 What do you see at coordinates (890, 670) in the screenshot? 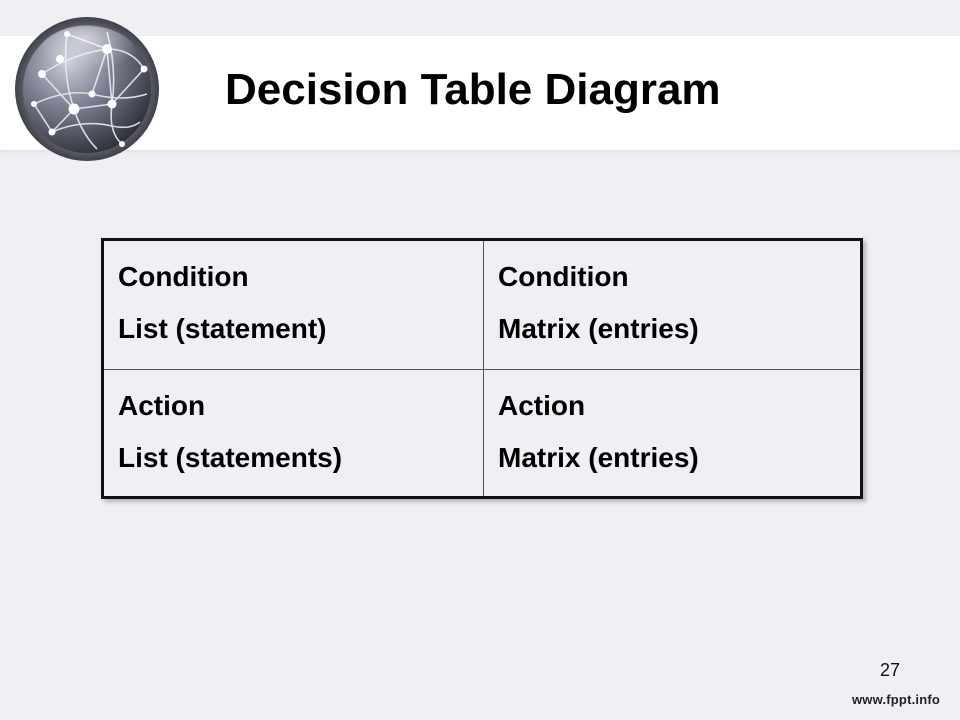
I see `page-number: 27` at bounding box center [890, 670].